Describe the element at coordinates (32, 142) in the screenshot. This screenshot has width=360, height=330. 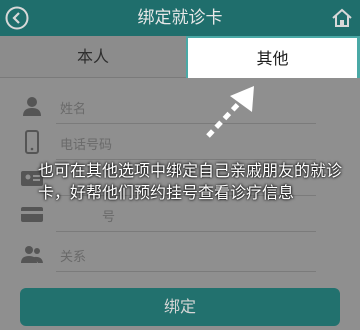
I see `phone-icon` at that location.